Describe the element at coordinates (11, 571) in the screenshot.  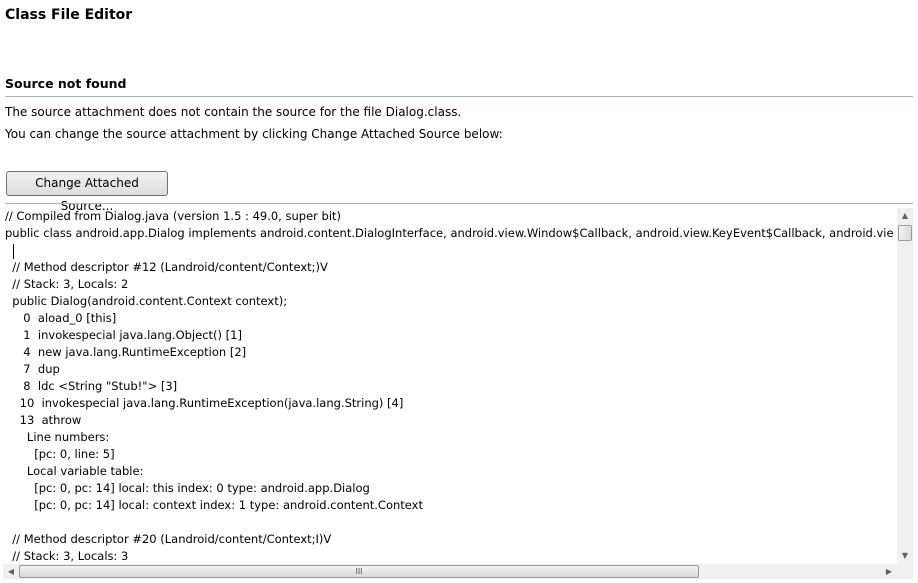
I see `scroll-left-icon: ◀` at that location.